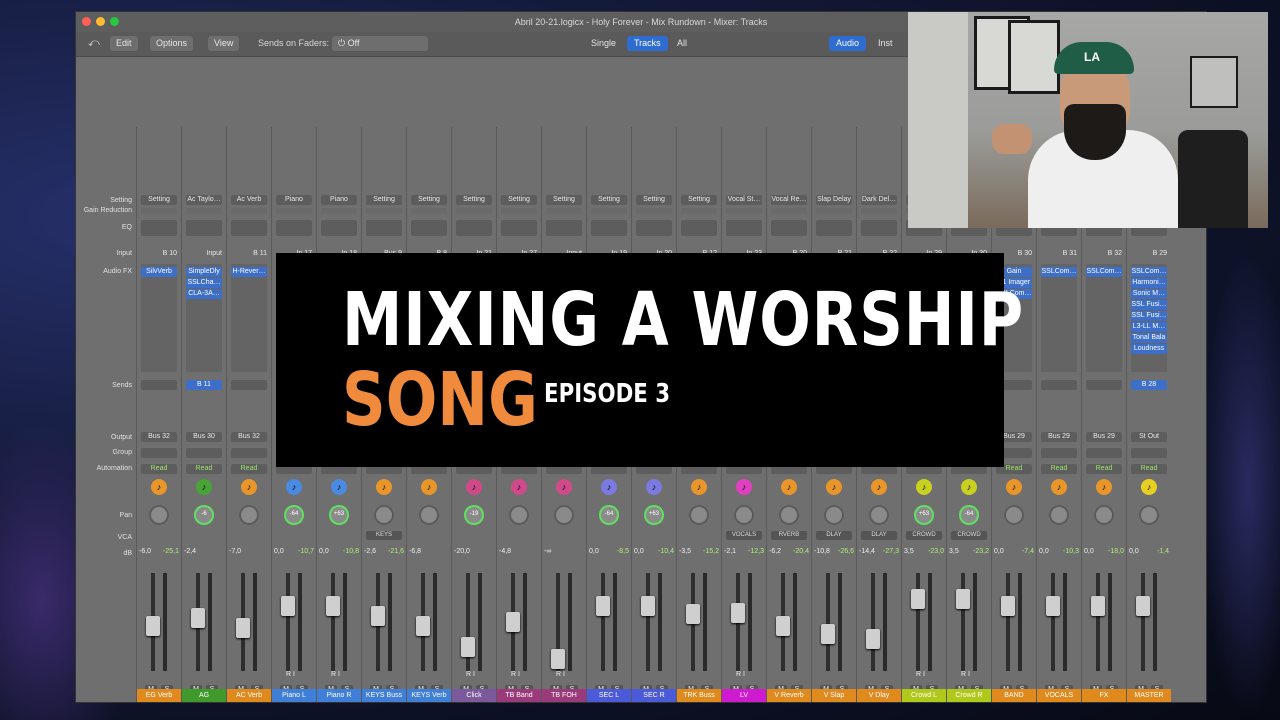 This screenshot has height=720, width=1280. What do you see at coordinates (172, 43) in the screenshot?
I see `options-menu: Options` at bounding box center [172, 43].